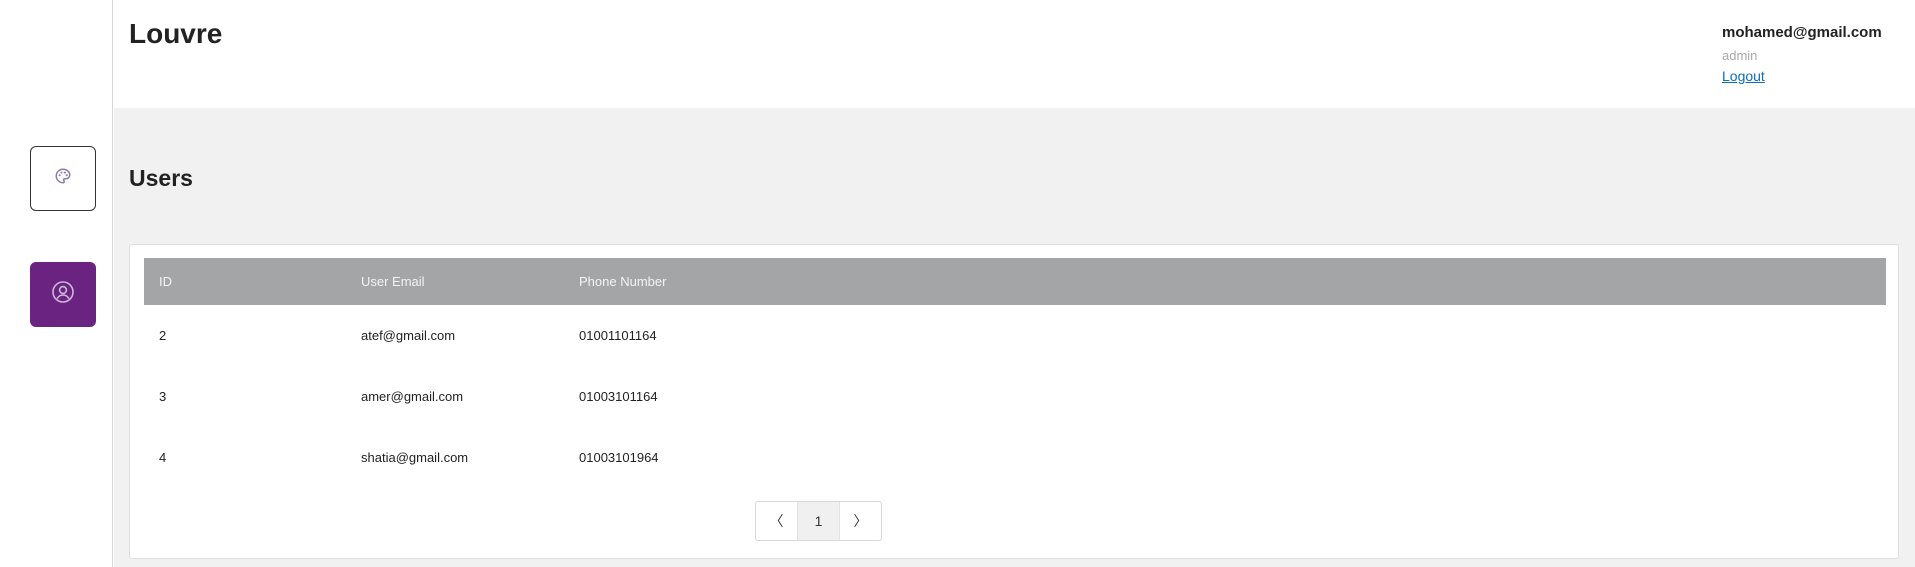 This screenshot has height=567, width=1915. Describe the element at coordinates (776, 521) in the screenshot. I see `prev-page-button: 〈` at that location.